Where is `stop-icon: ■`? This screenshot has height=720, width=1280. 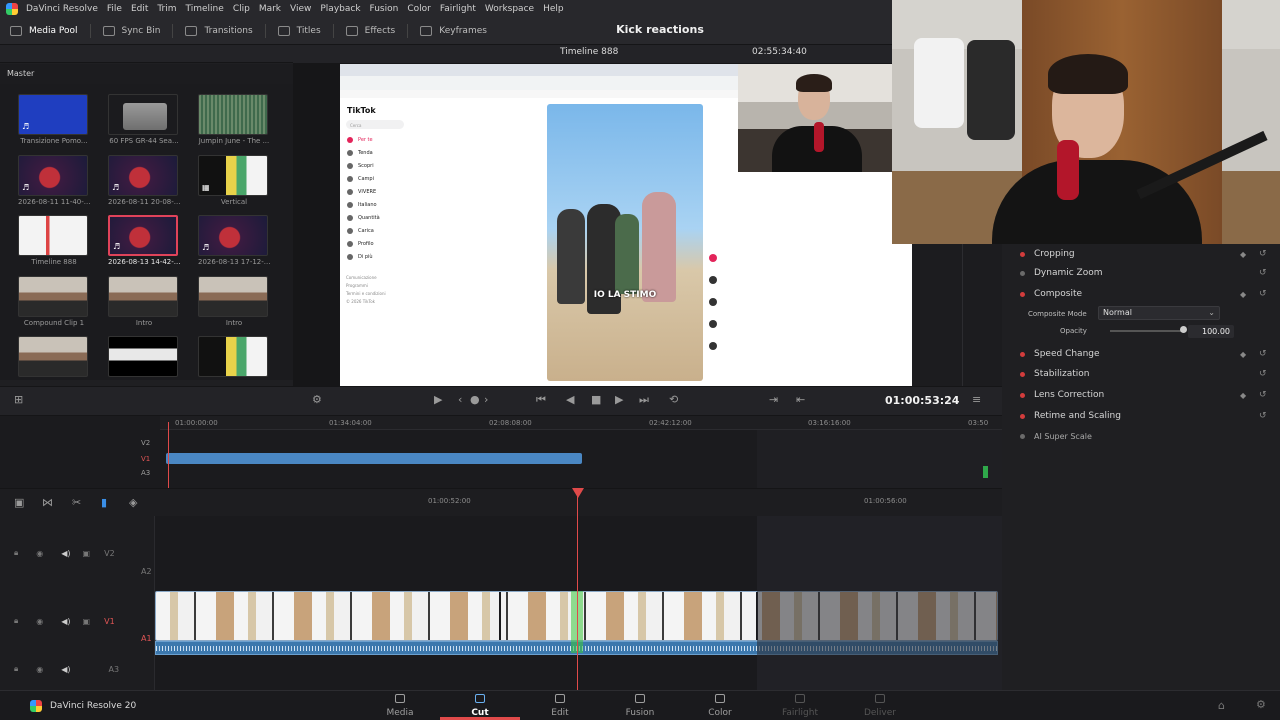
stop-icon: ■ is located at coordinates (596, 399).